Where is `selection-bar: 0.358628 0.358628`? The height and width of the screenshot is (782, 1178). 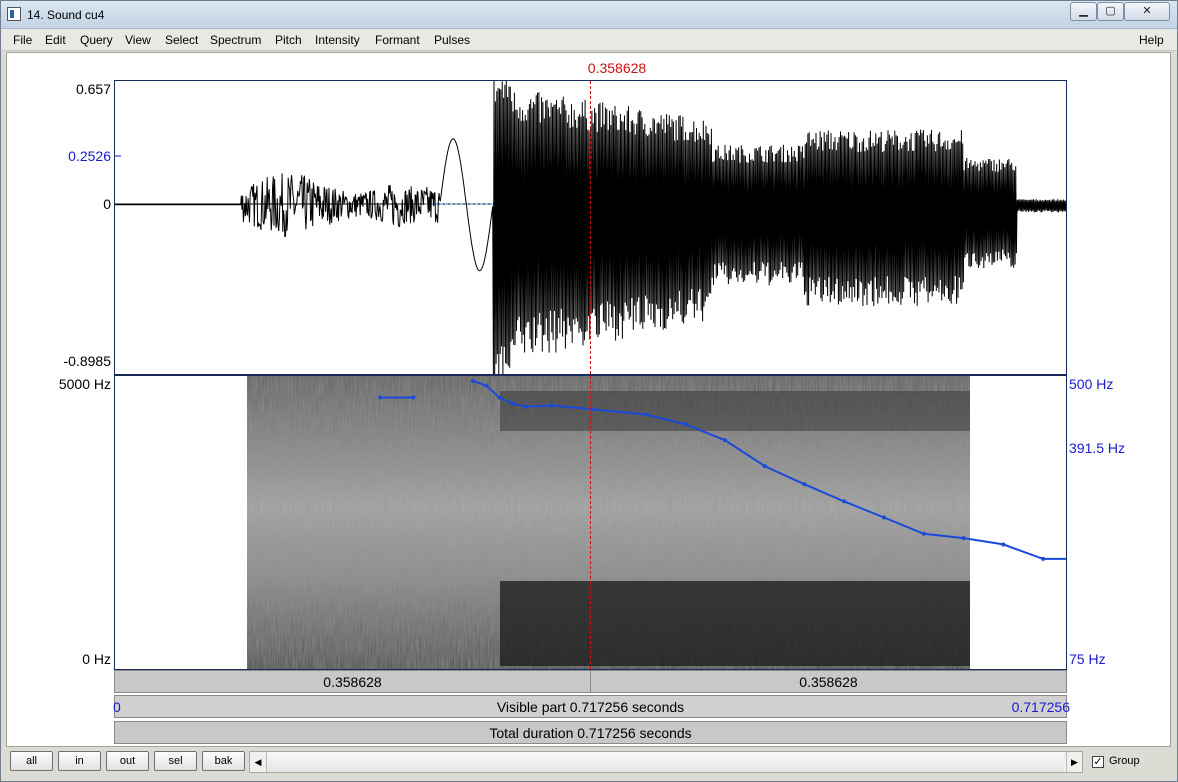
selection-bar: 0.358628 0.358628 is located at coordinates (590, 681).